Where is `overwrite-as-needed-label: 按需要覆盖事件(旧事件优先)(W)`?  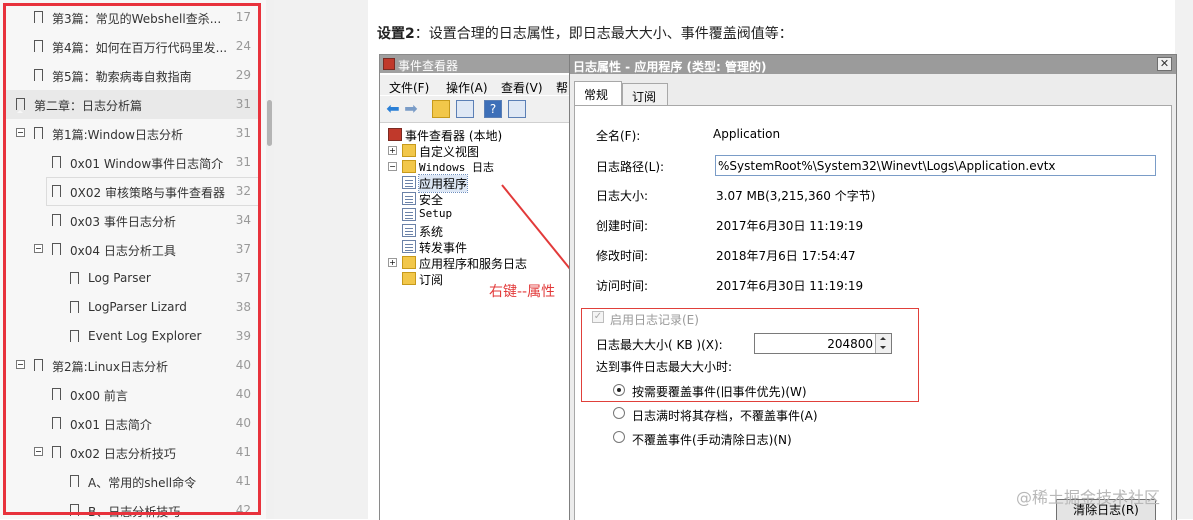
overwrite-as-needed-label: 按需要覆盖事件(旧事件优先)(W) is located at coordinates (719, 392).